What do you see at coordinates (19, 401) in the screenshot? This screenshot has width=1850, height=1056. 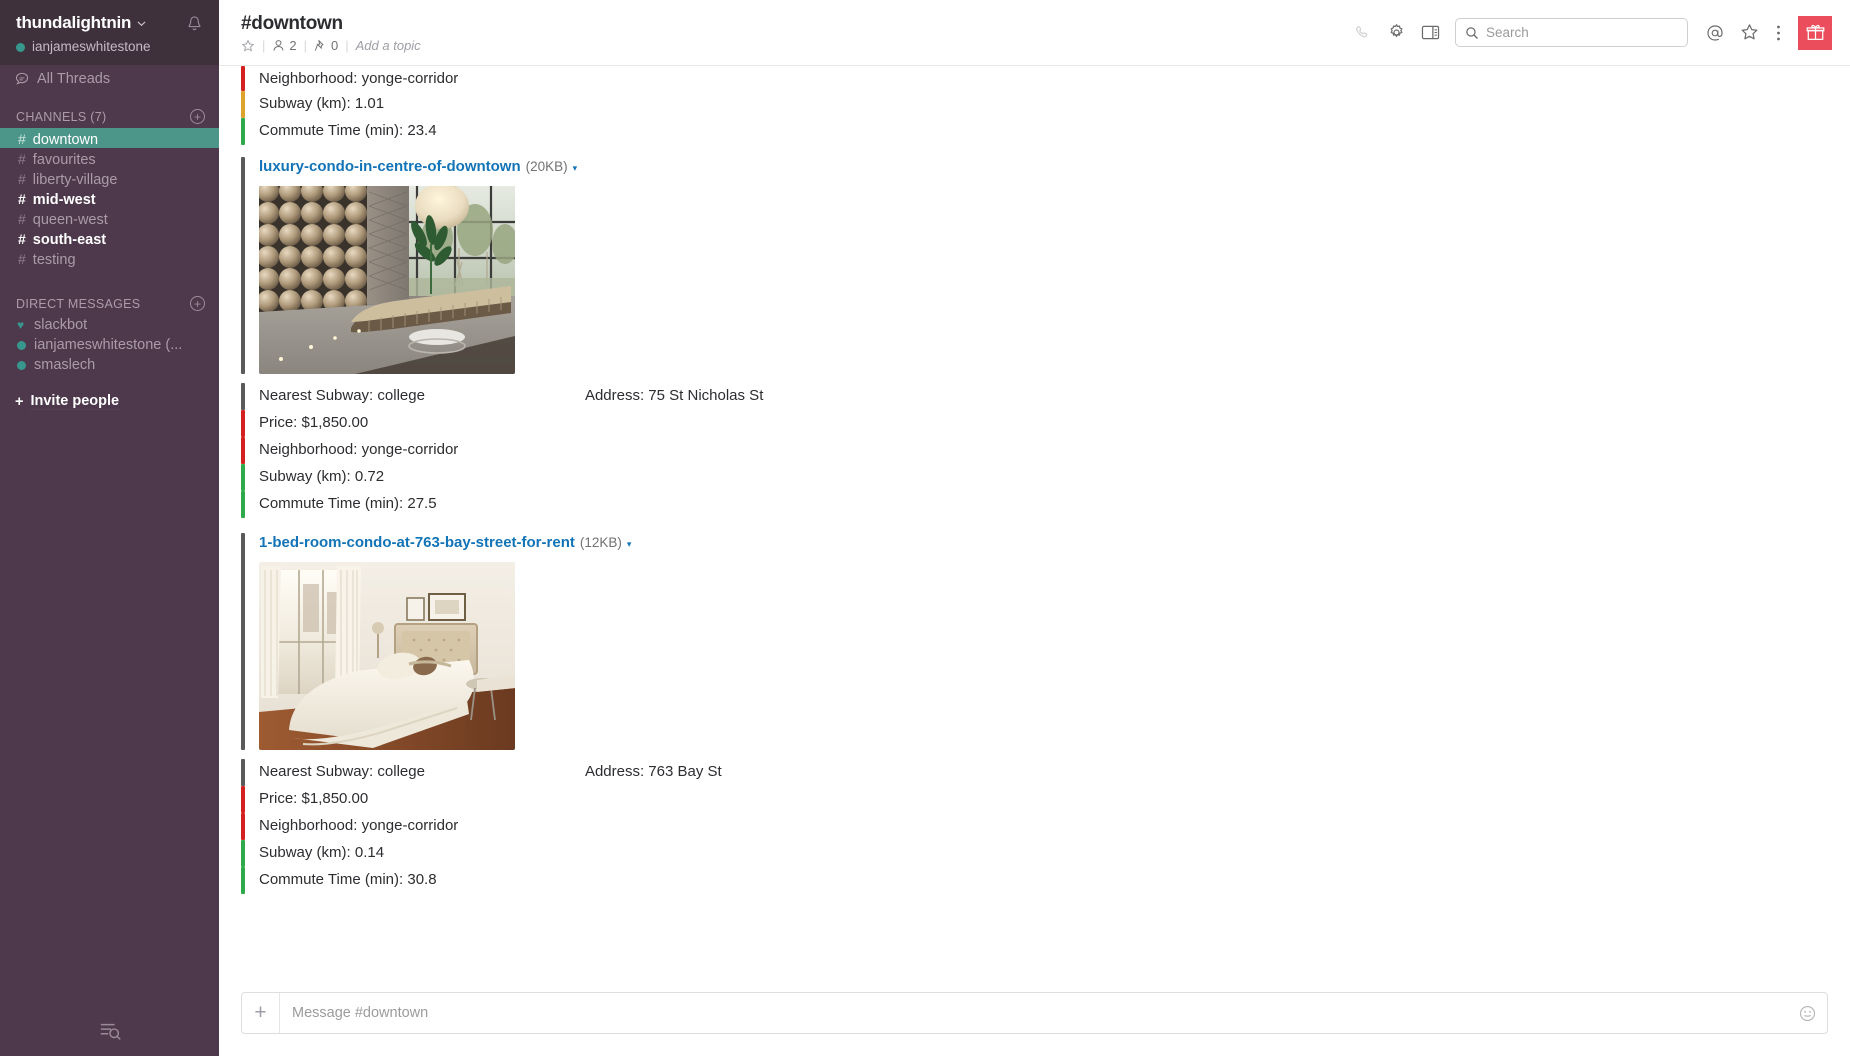 I see `plus-icon: +` at bounding box center [19, 401].